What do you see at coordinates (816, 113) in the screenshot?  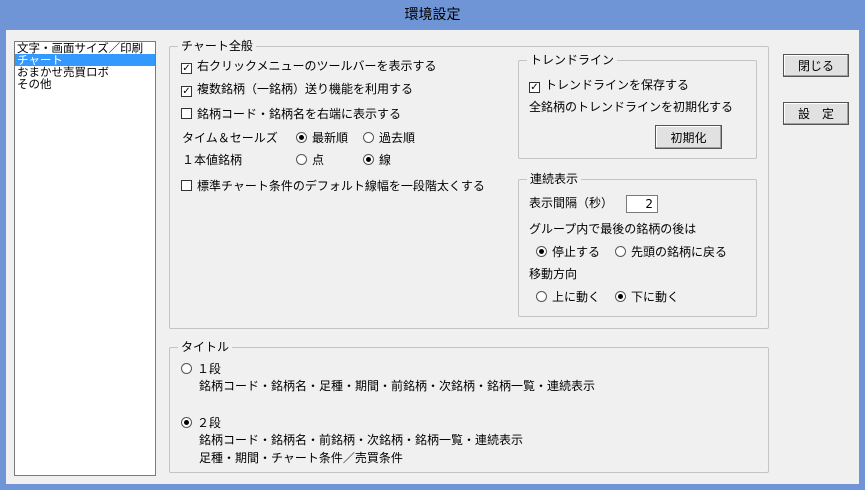 I see `settings-button: 設 定` at bounding box center [816, 113].